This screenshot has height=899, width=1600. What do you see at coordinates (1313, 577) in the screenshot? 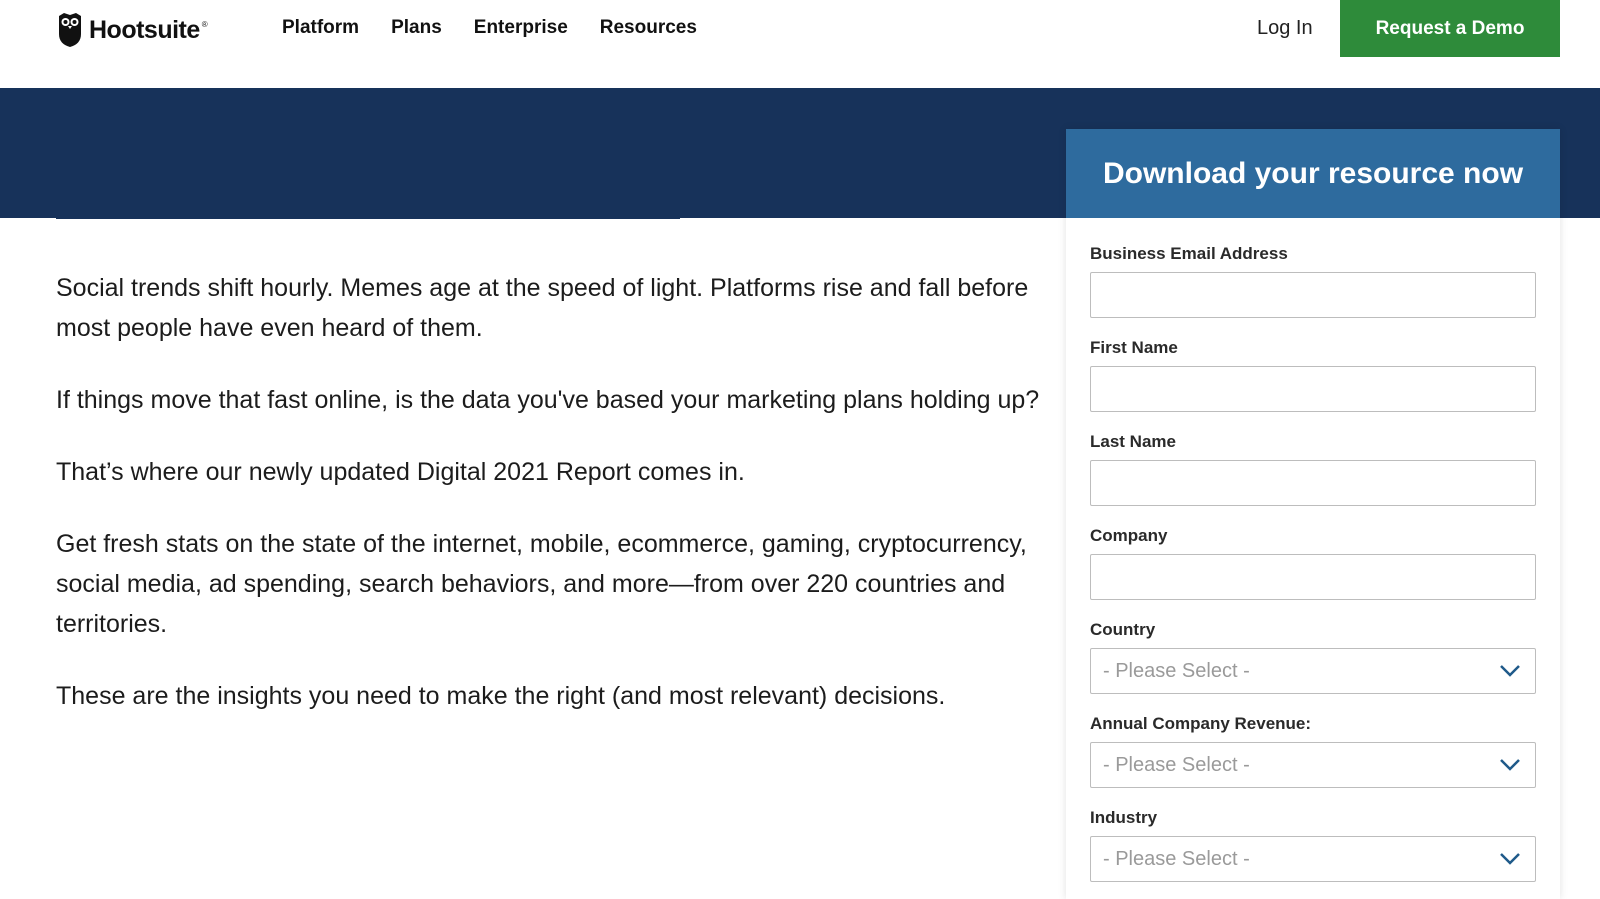
I see `company-input` at bounding box center [1313, 577].